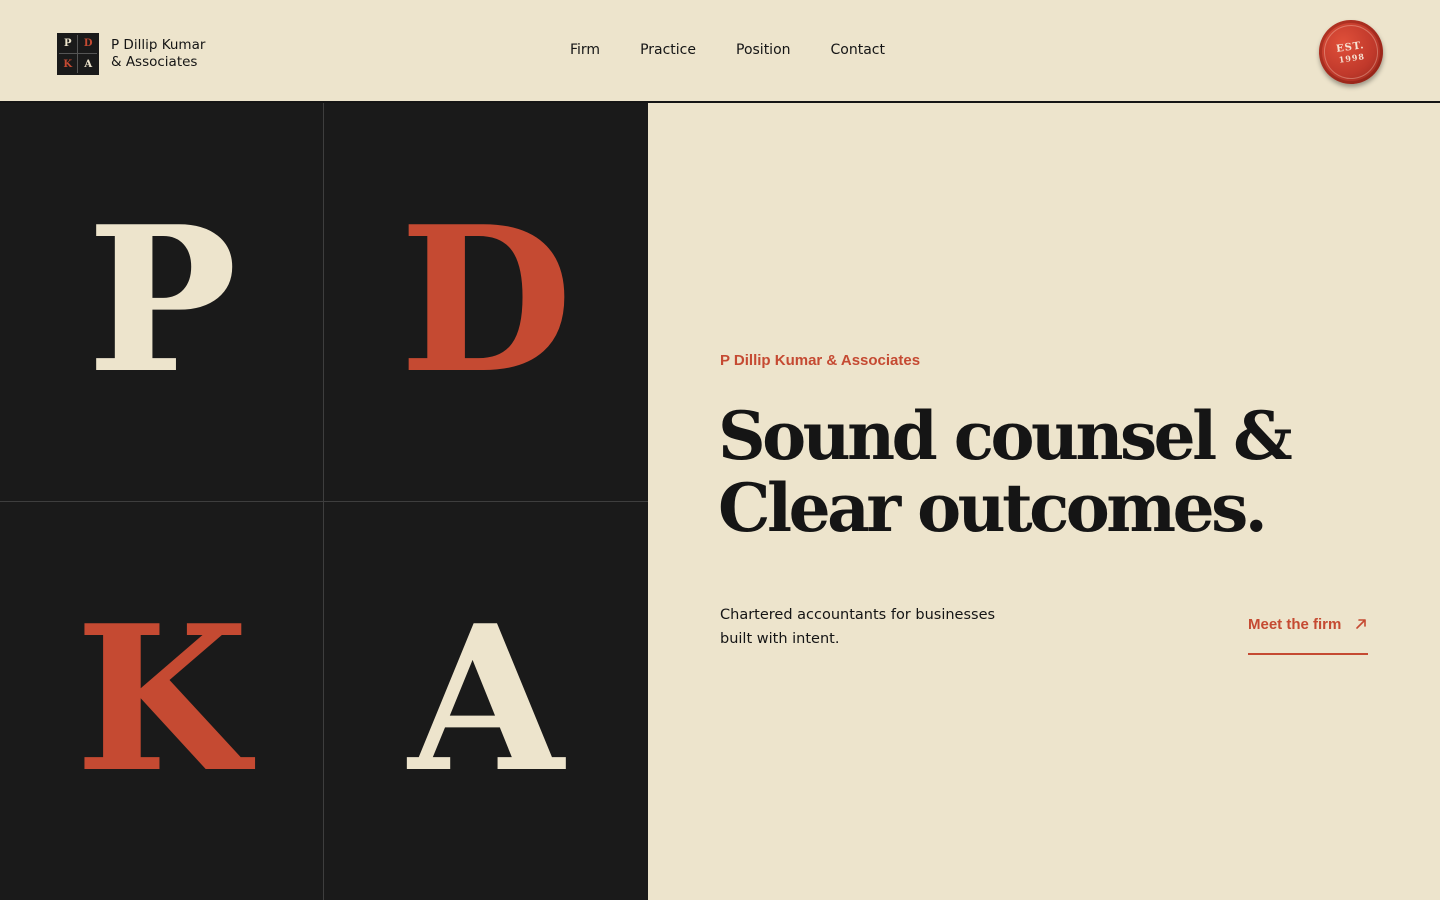  I want to click on brand-name-line2: & Associates, so click(154, 62).